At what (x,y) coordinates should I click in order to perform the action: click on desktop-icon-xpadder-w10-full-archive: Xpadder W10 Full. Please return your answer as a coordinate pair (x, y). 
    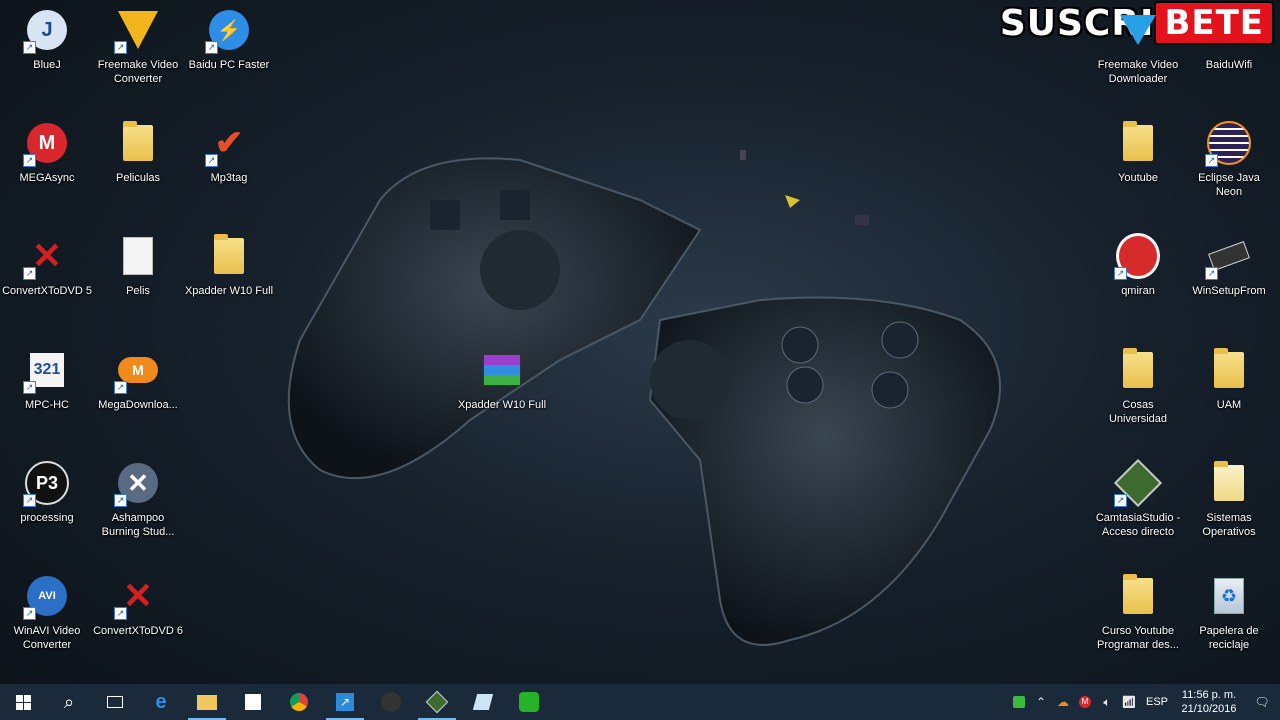
    Looking at the image, I should click on (502, 380).